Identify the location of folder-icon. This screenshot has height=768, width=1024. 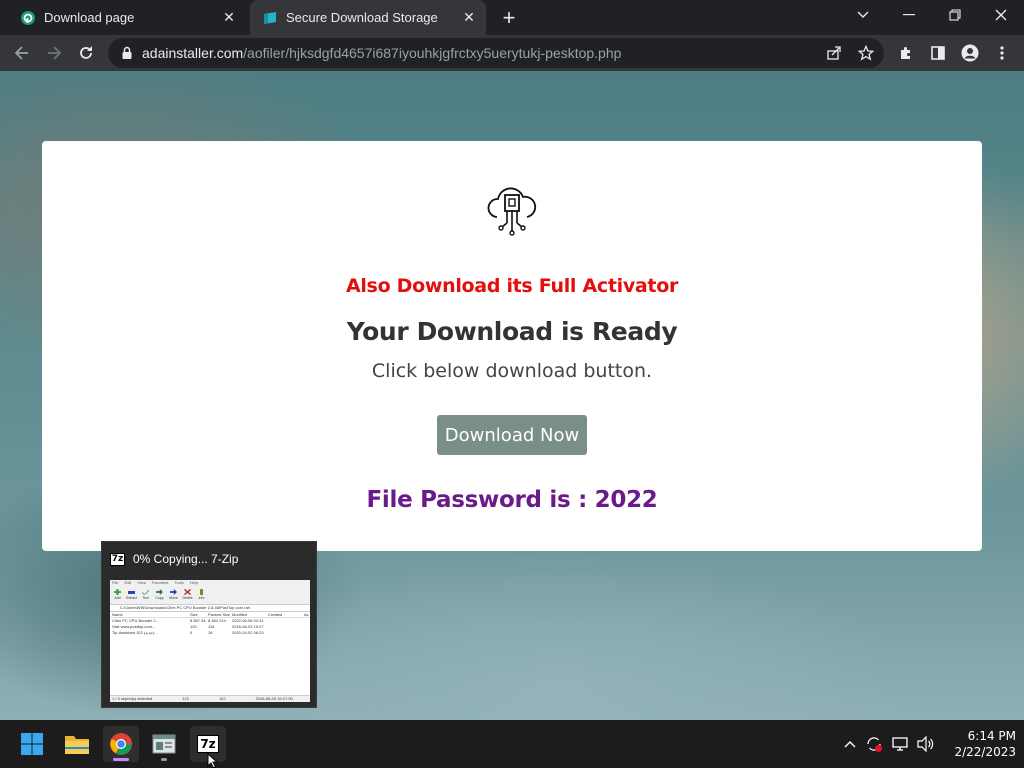
(77, 745).